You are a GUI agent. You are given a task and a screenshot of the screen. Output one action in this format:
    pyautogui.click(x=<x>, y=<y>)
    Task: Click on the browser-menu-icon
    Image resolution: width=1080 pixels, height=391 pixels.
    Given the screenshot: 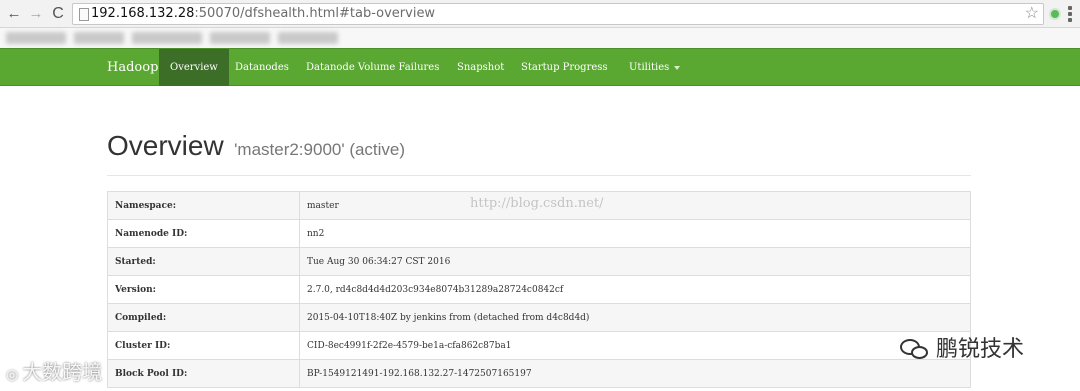 What is the action you would take?
    pyautogui.click(x=1070, y=14)
    